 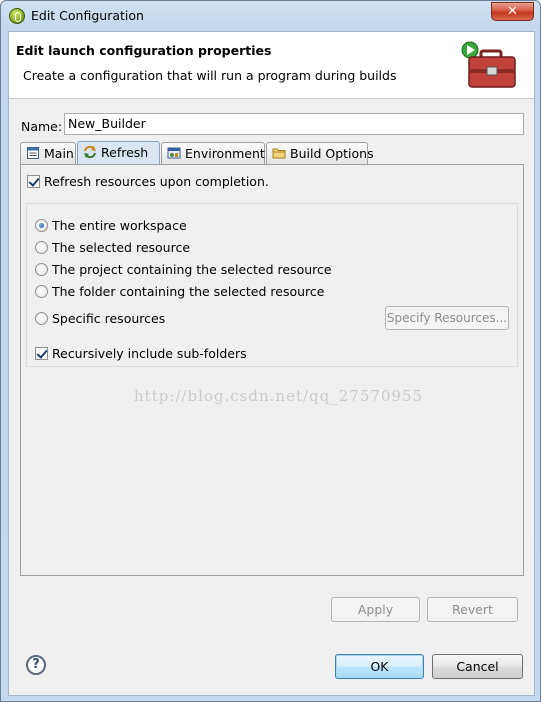 I want to click on radio-entire-workspace: The entire workspace, so click(x=111, y=225).